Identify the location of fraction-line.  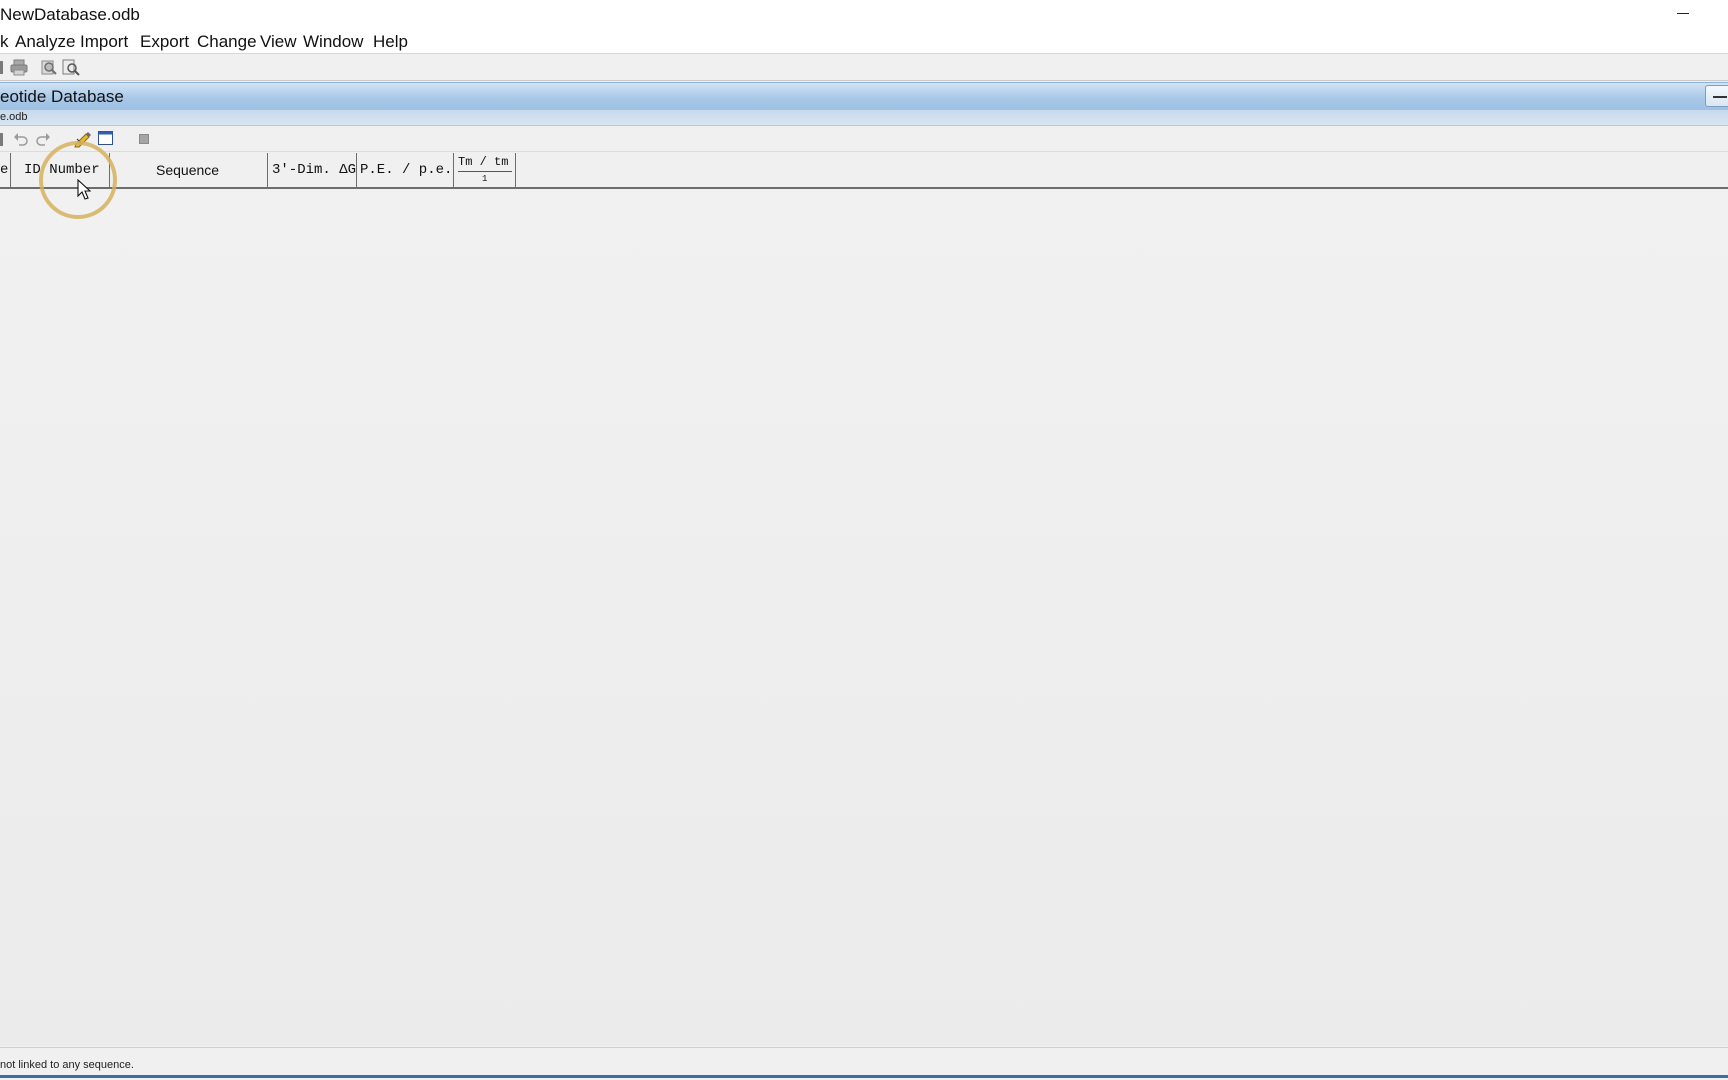
(485, 171).